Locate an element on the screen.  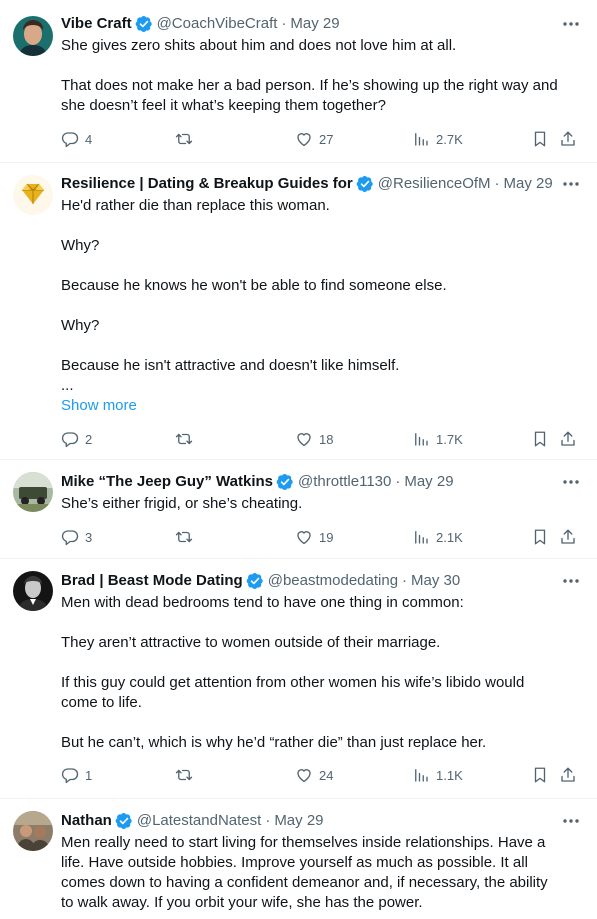
tweet-actions: 4 27 2.7K is located at coordinates (322, 139).